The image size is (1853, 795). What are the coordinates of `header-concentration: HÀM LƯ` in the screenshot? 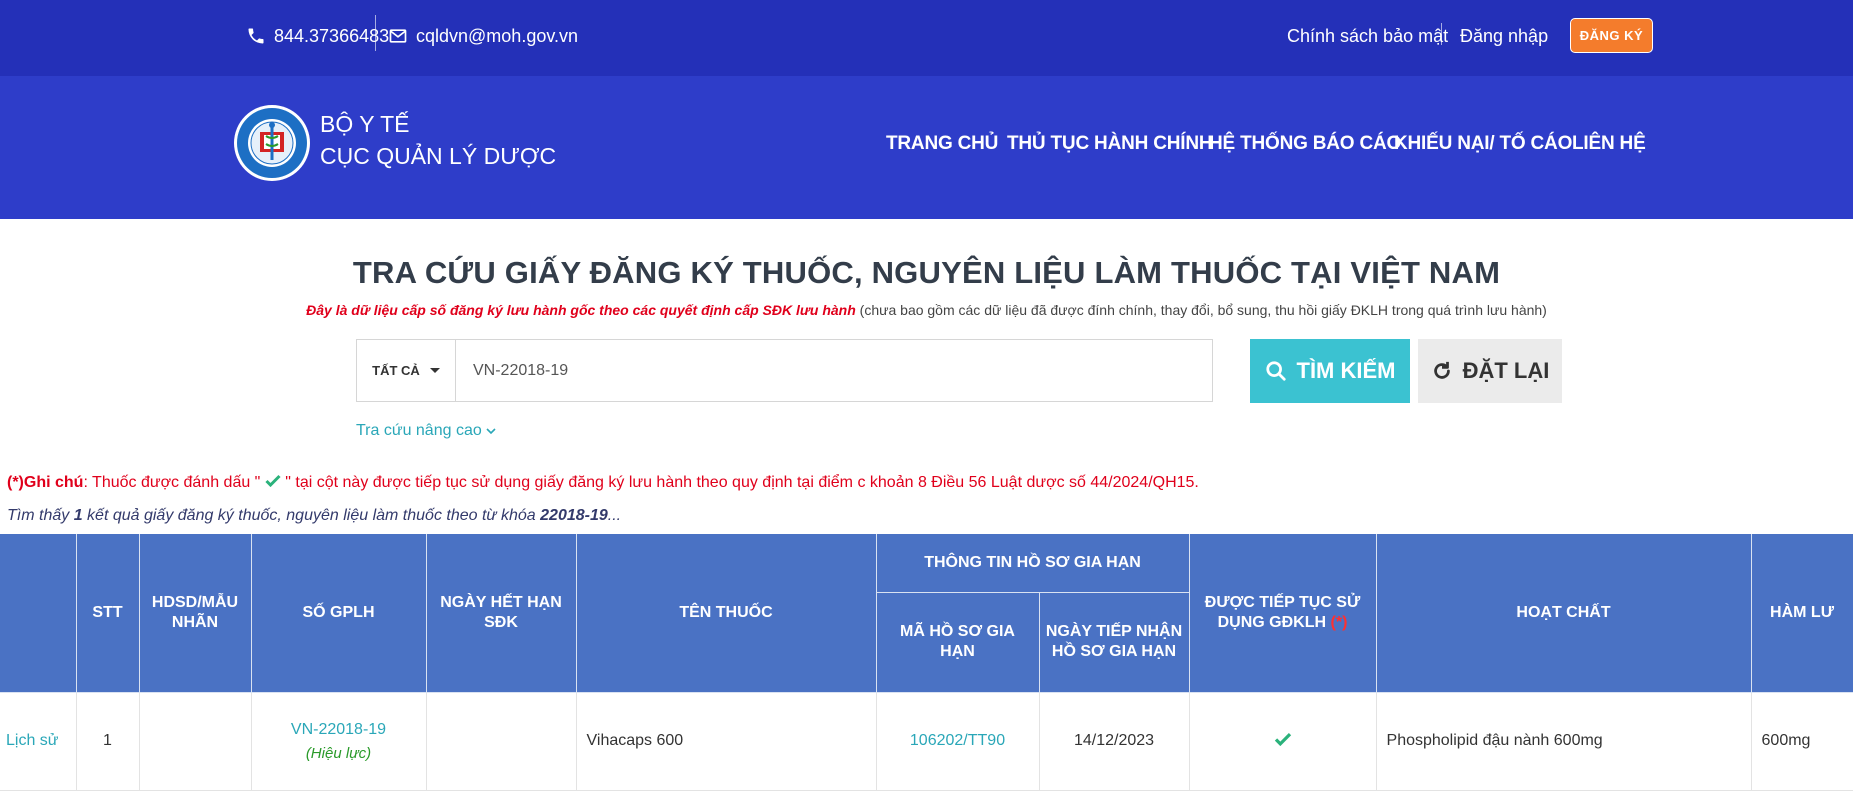 It's located at (1802, 613).